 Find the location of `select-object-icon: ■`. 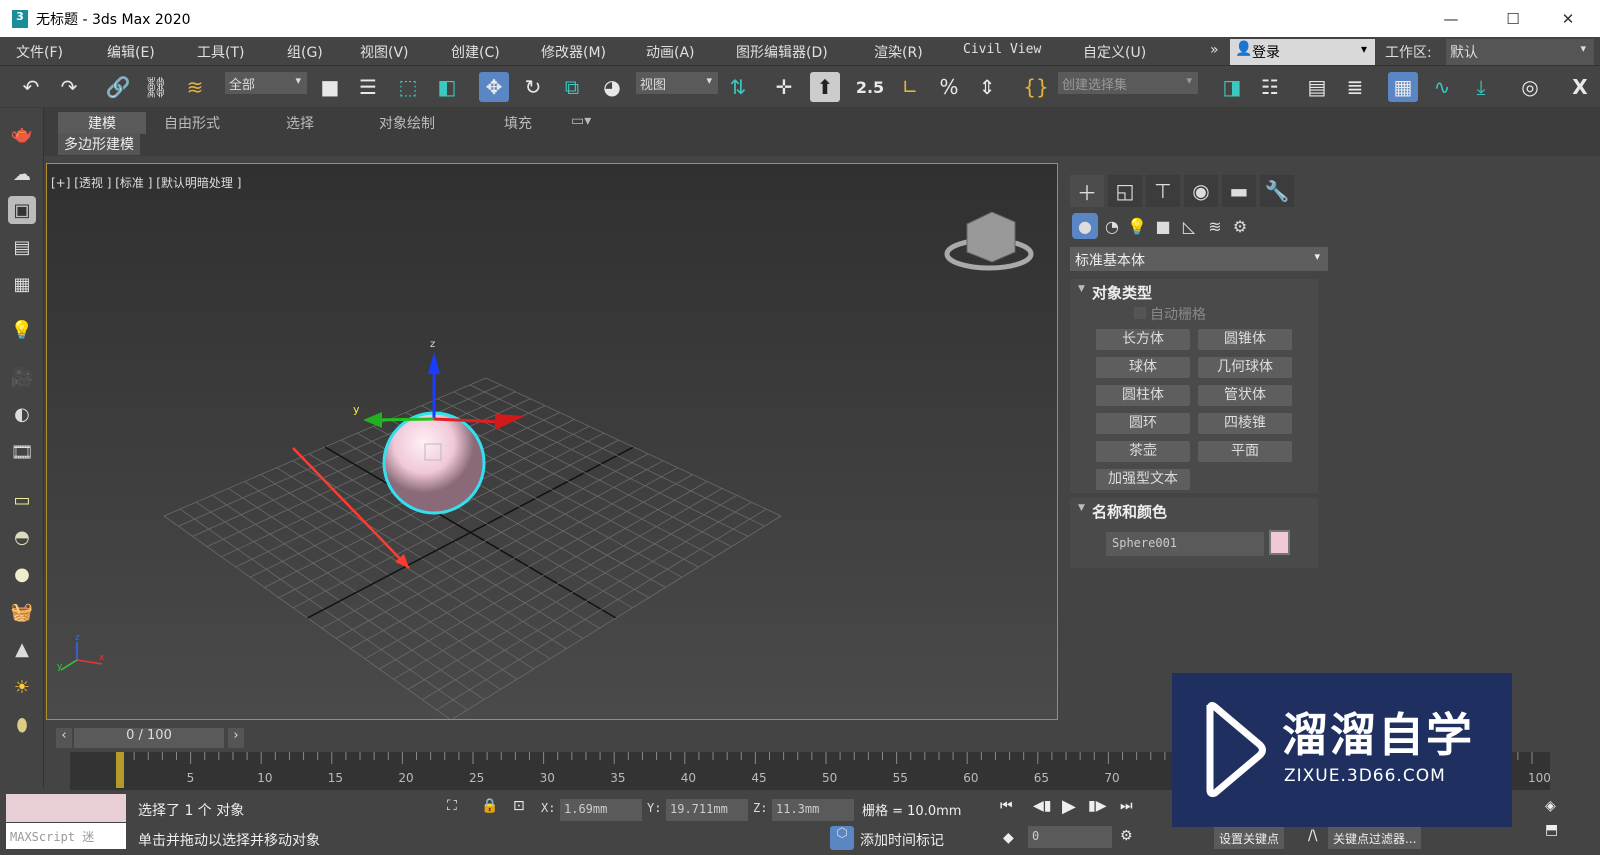

select-object-icon: ■ is located at coordinates (330, 87).